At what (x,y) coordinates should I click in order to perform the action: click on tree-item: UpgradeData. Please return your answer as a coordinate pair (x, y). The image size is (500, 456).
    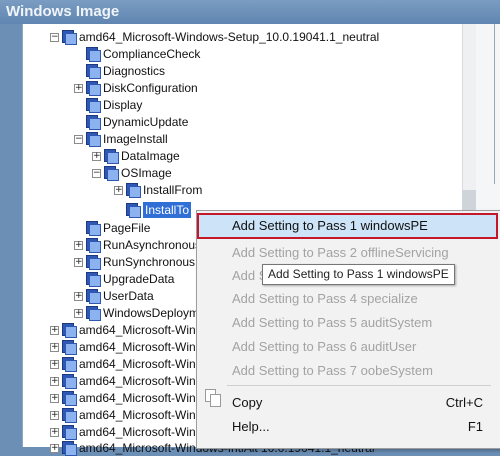
    Looking at the image, I should click on (124, 279).